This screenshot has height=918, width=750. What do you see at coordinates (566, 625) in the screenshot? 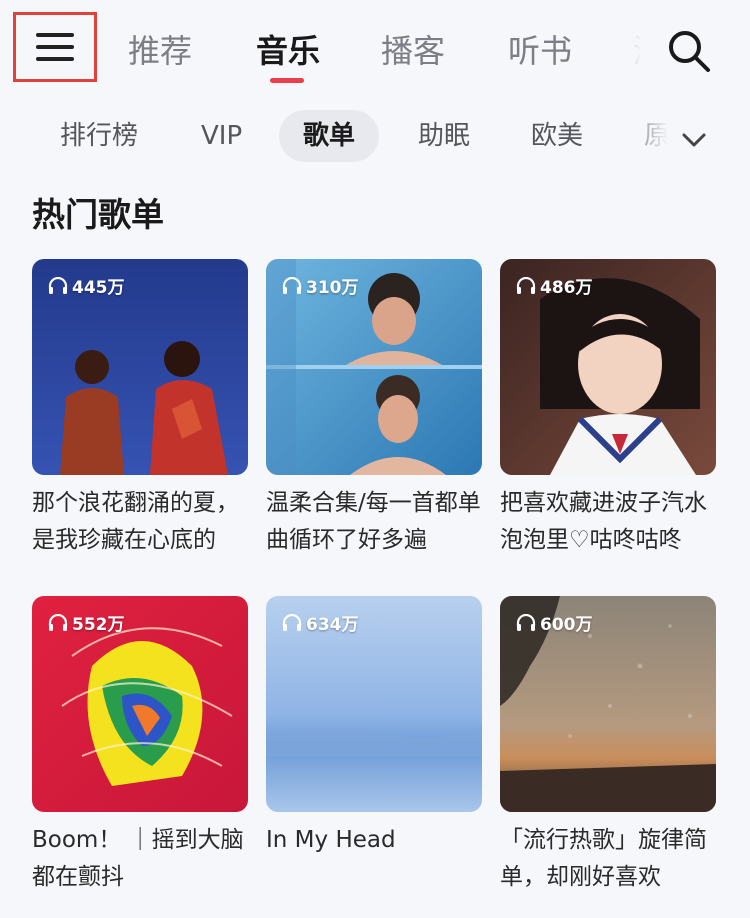
I see `play-count-text: 600万` at bounding box center [566, 625].